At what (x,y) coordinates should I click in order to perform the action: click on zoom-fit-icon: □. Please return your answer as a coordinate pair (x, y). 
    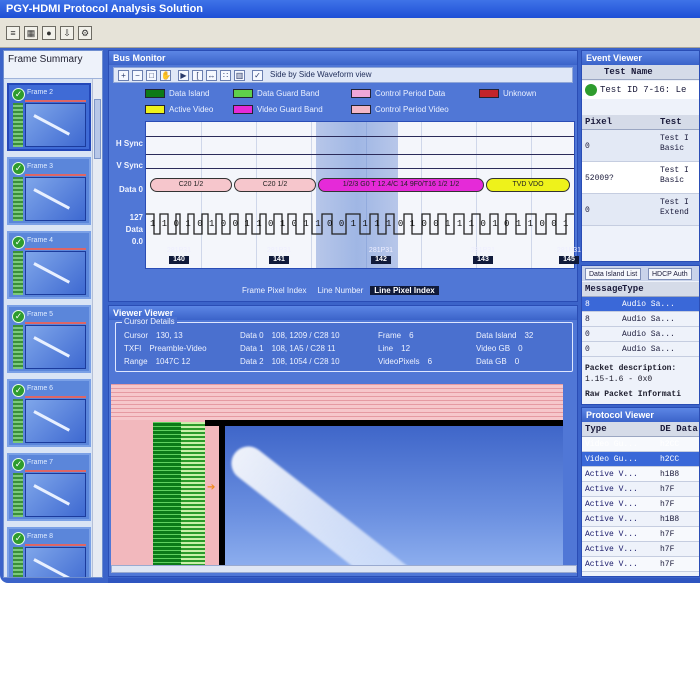
    Looking at the image, I should click on (151, 75).